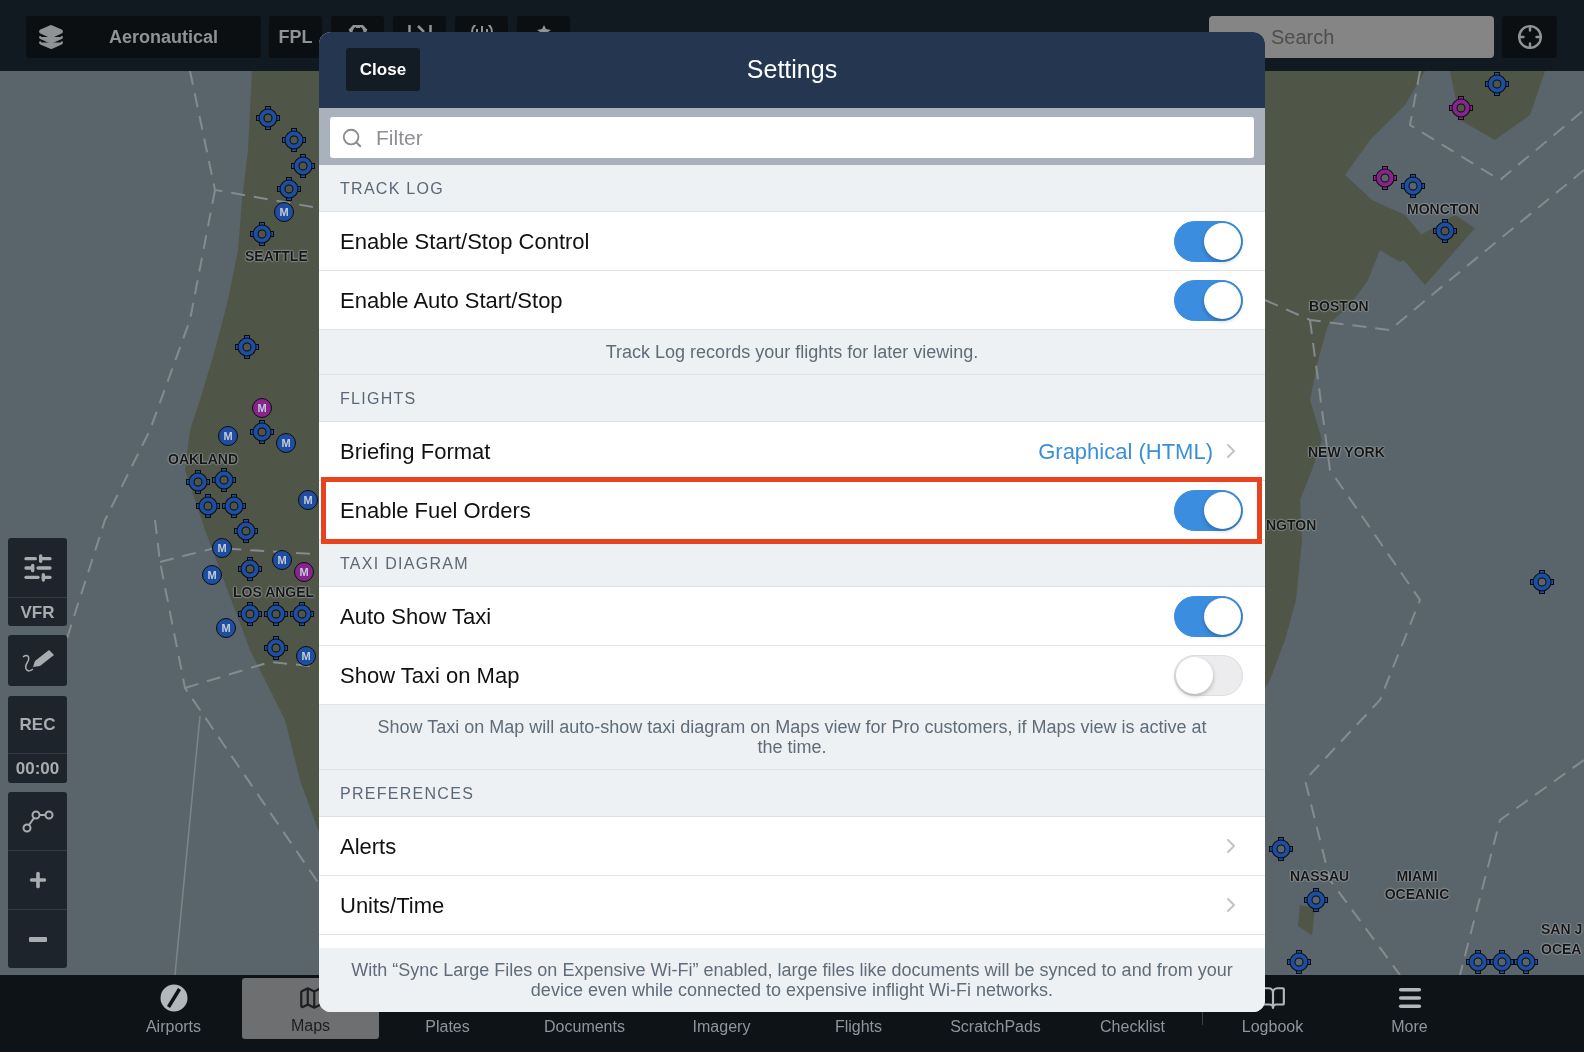 The width and height of the screenshot is (1584, 1052). What do you see at coordinates (416, 616) in the screenshot?
I see `setting-label: Auto Show Taxi` at bounding box center [416, 616].